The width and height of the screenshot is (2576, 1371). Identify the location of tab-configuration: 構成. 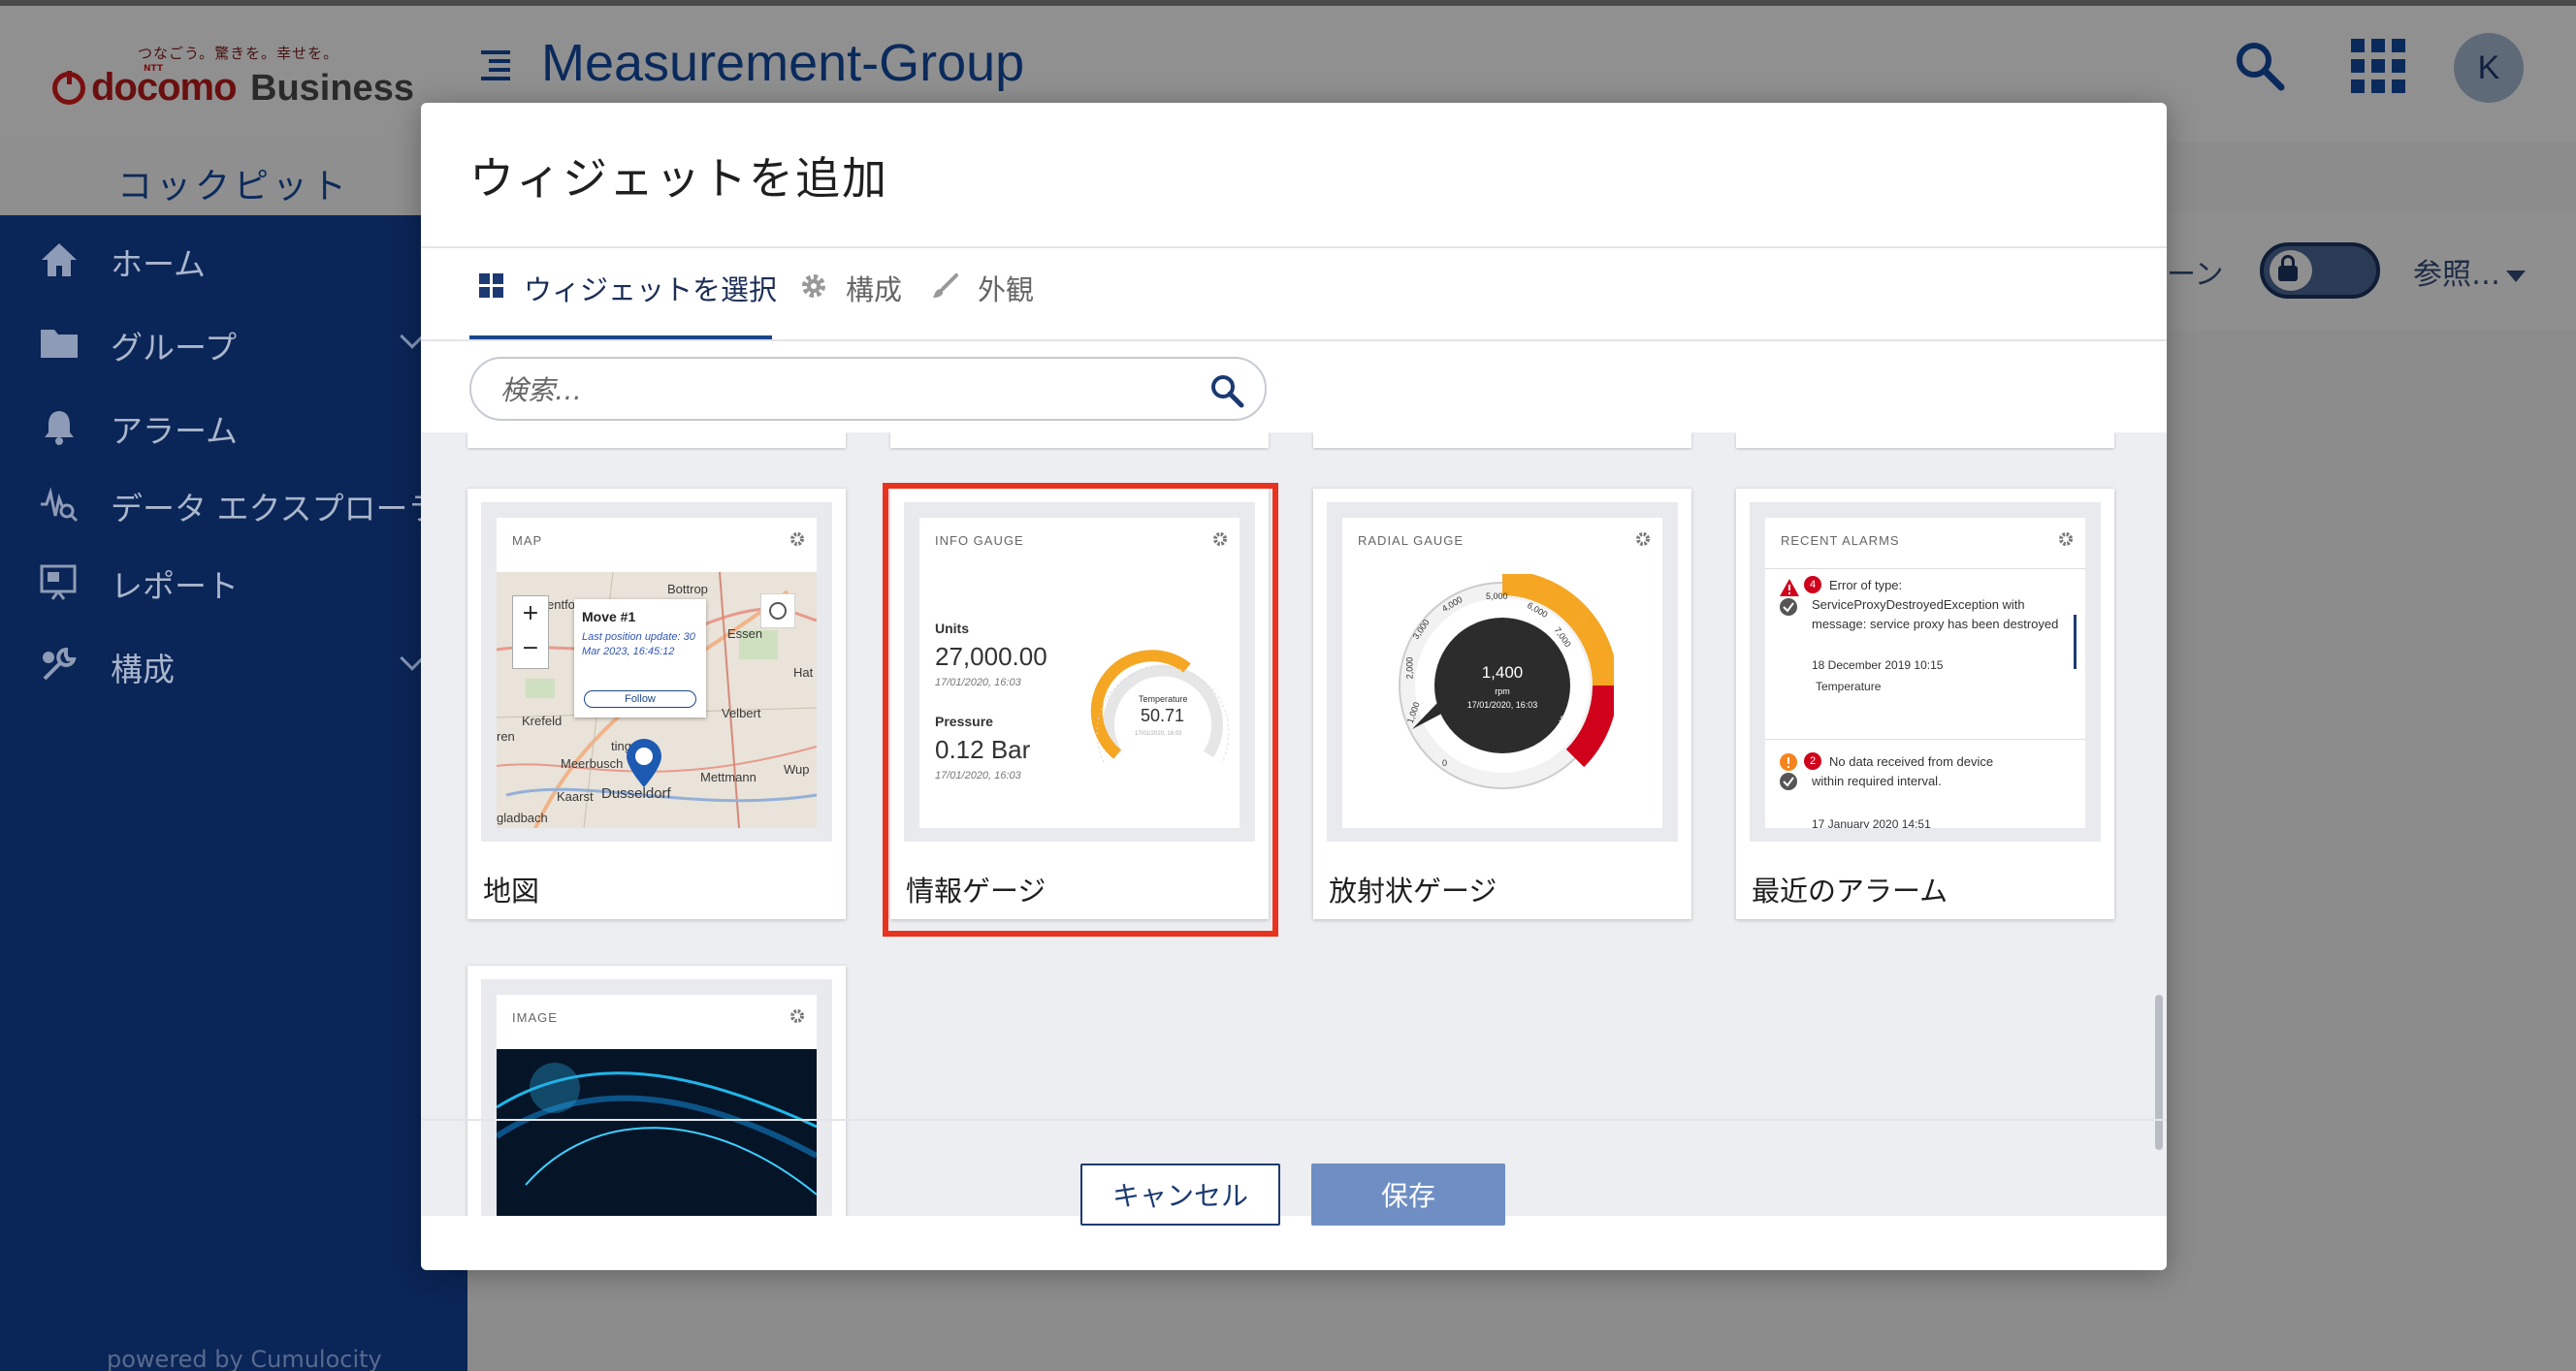
(857, 296).